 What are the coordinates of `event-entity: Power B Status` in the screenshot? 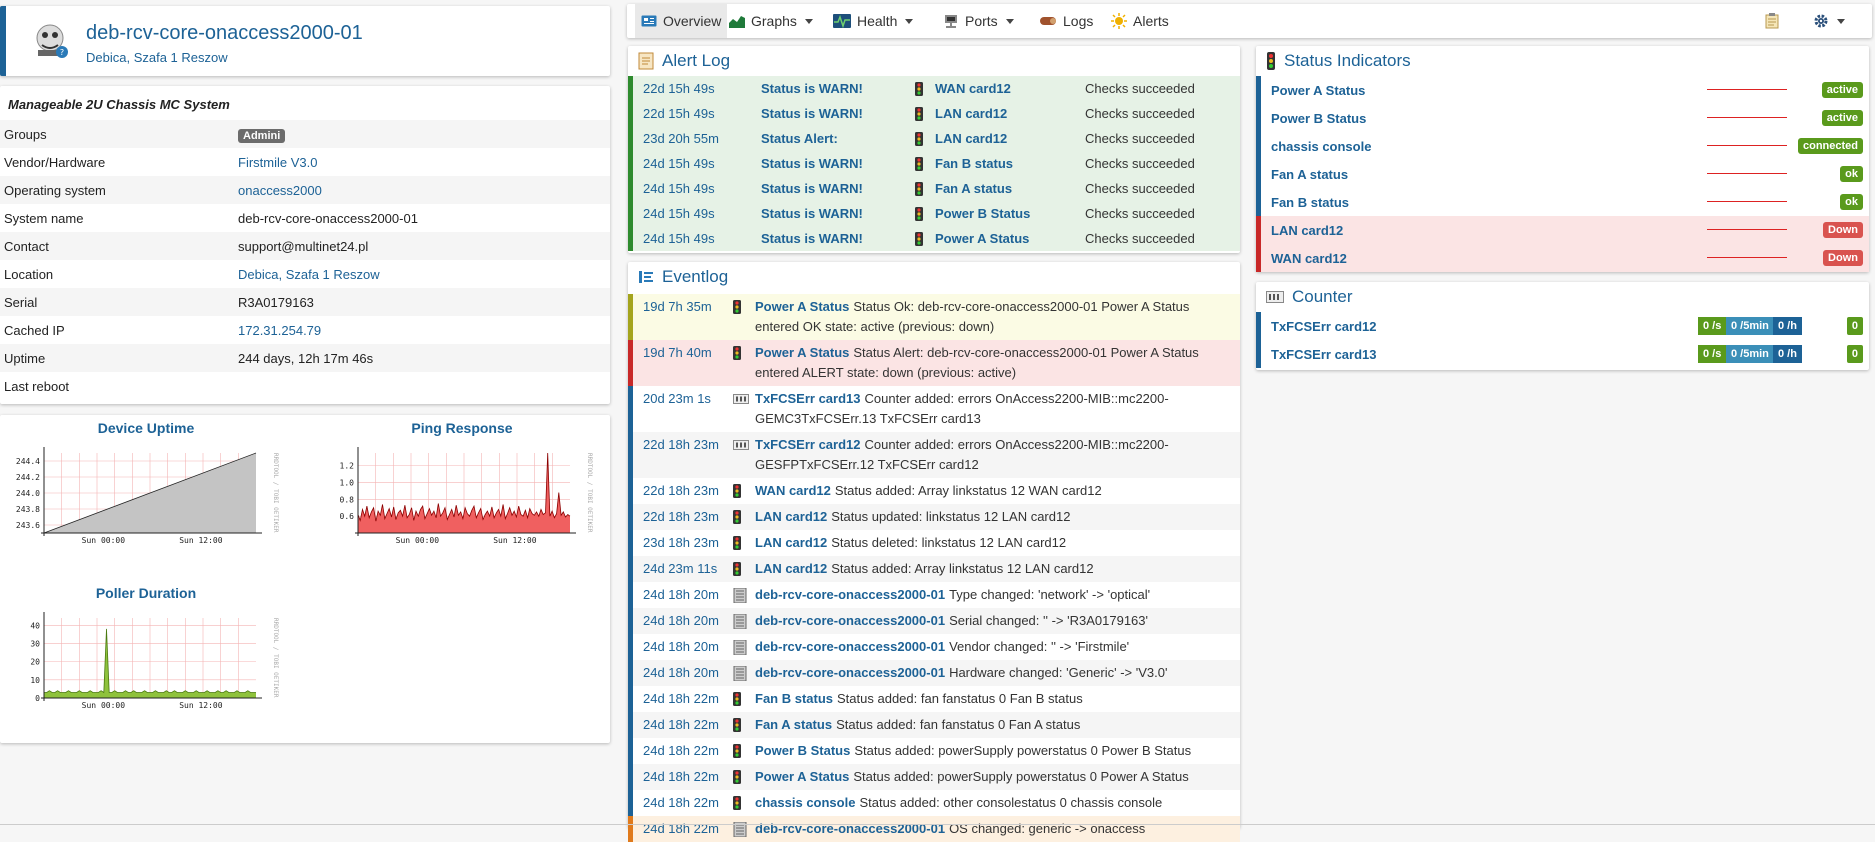 It's located at (802, 750).